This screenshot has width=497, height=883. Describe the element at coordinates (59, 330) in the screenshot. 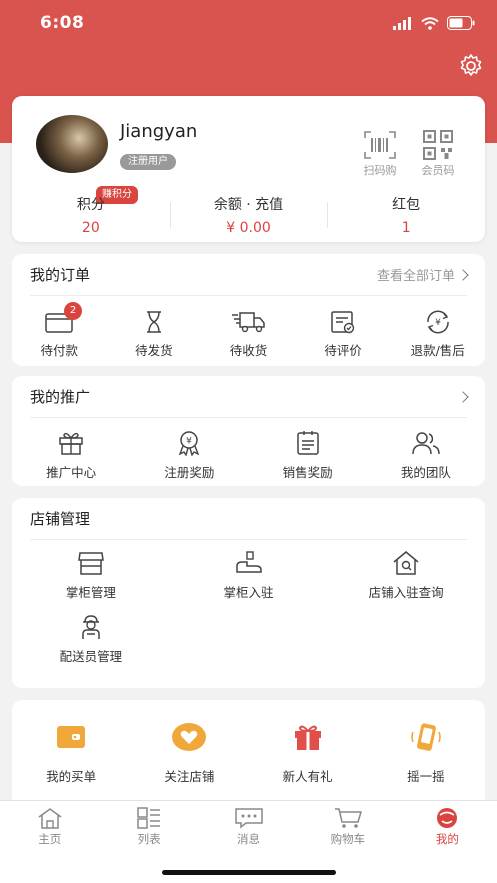

I see `order-pending-payment: 2 待付款` at that location.